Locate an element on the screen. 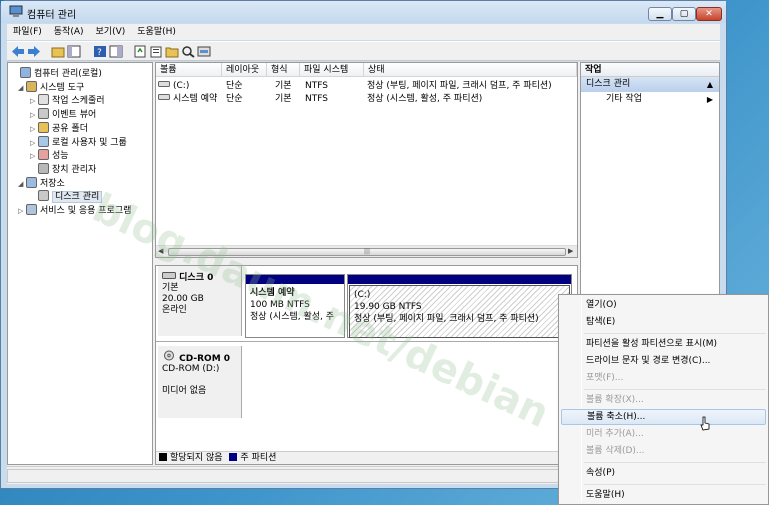  tree-item: 컴퓨터 관리(로컬) is located at coordinates (57, 73).